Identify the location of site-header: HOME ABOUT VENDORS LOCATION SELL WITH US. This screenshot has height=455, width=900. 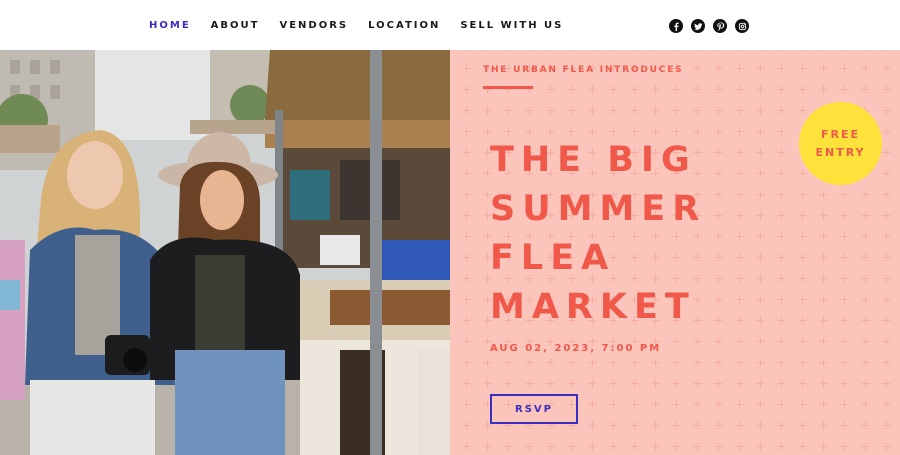
(450, 25).